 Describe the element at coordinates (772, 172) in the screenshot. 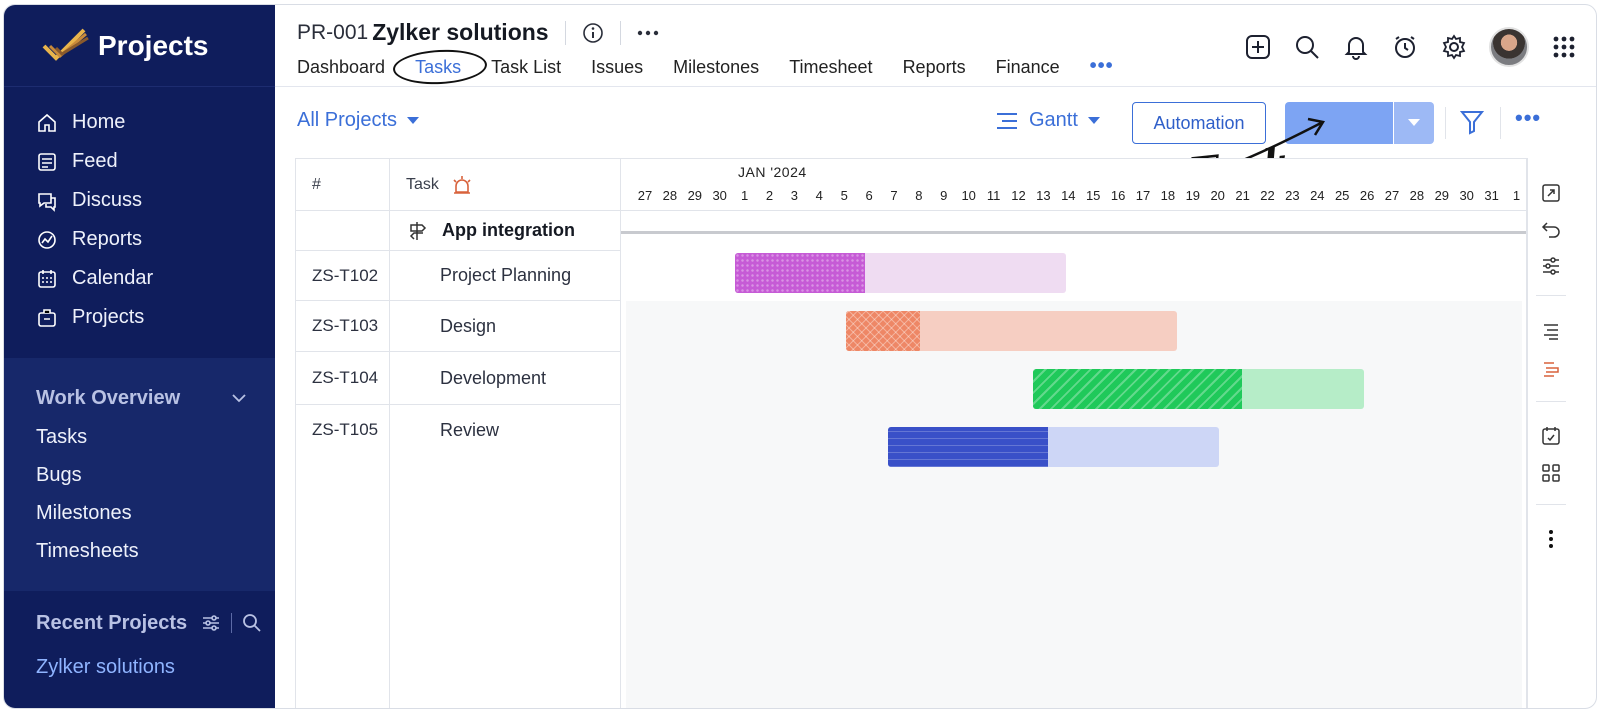

I see `timeline-month: JAN '2024` at that location.